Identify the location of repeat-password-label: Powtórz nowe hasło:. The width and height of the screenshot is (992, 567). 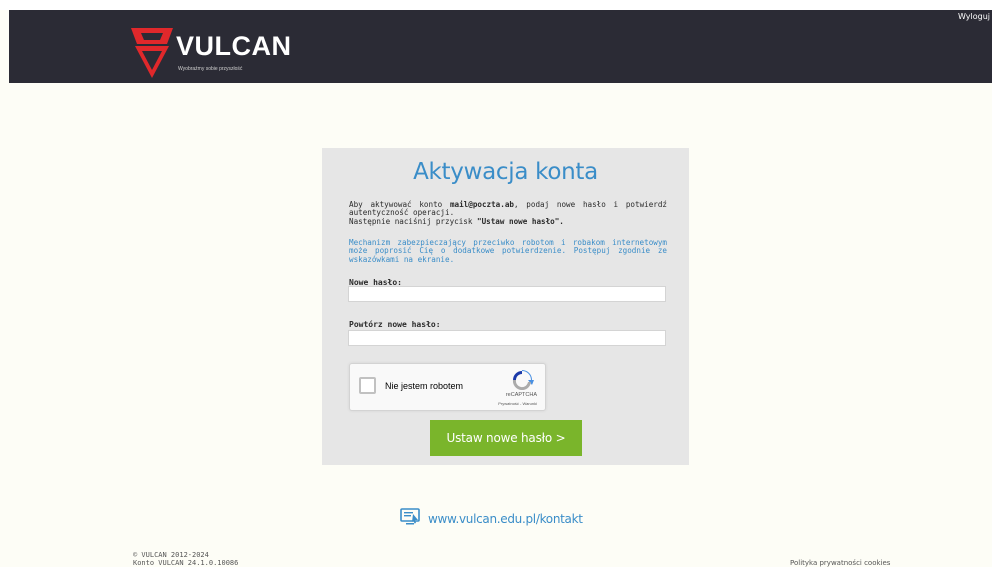
(395, 324).